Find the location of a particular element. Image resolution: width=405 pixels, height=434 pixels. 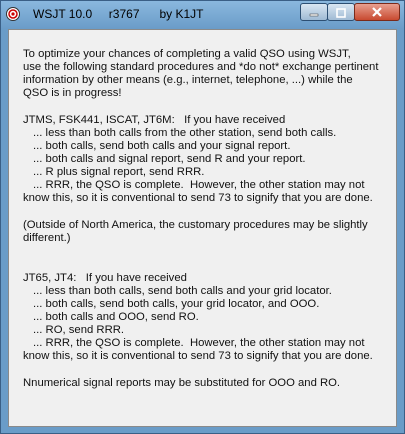

maximize-icon is located at coordinates (341, 12).